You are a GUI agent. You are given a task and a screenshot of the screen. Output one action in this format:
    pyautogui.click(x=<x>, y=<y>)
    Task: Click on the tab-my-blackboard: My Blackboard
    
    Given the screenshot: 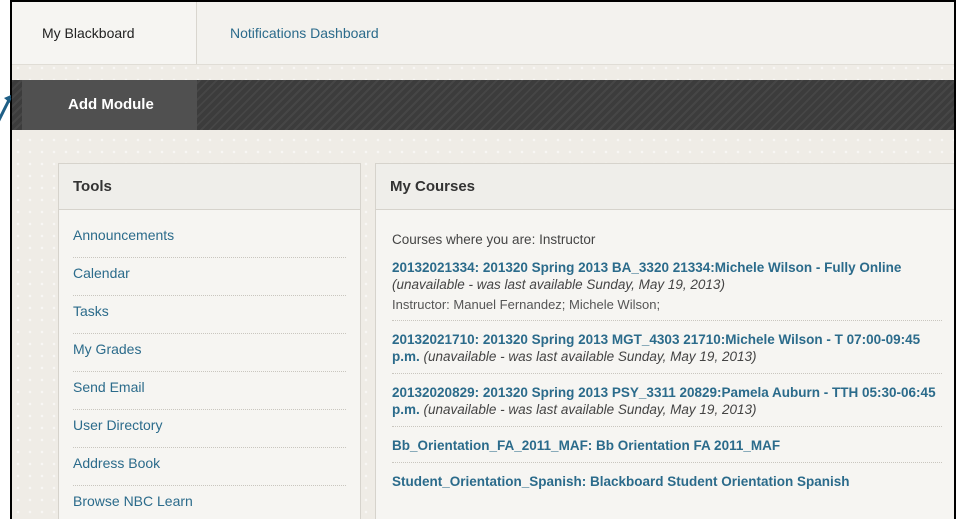 What is the action you would take?
    pyautogui.click(x=104, y=33)
    